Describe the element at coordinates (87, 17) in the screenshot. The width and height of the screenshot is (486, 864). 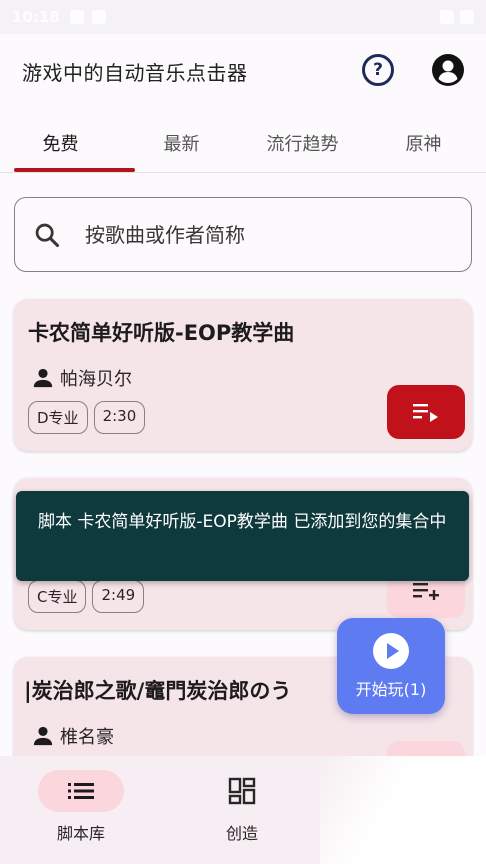
I see `status-icons` at that location.